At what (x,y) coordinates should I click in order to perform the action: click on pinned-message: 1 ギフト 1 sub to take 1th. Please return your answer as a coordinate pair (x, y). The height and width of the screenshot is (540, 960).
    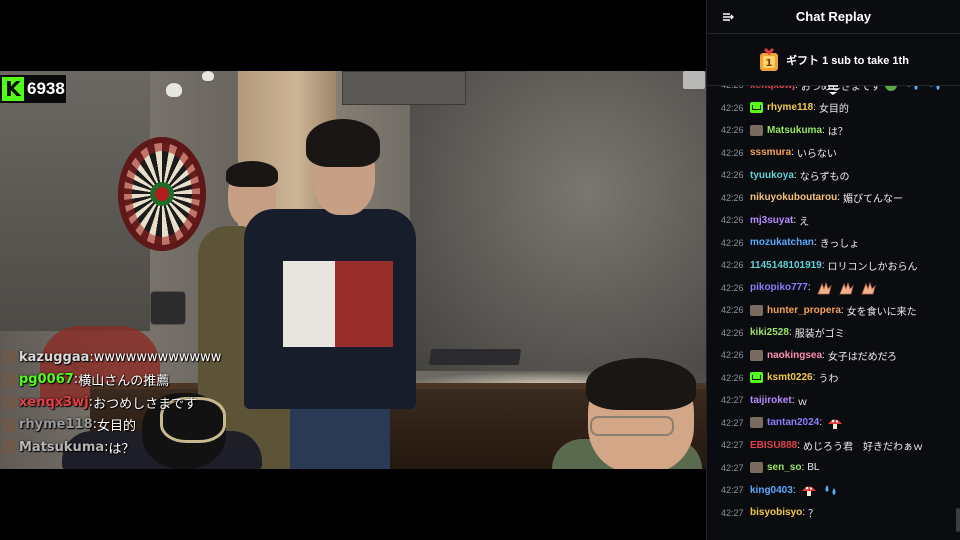
    Looking at the image, I should click on (833, 60).